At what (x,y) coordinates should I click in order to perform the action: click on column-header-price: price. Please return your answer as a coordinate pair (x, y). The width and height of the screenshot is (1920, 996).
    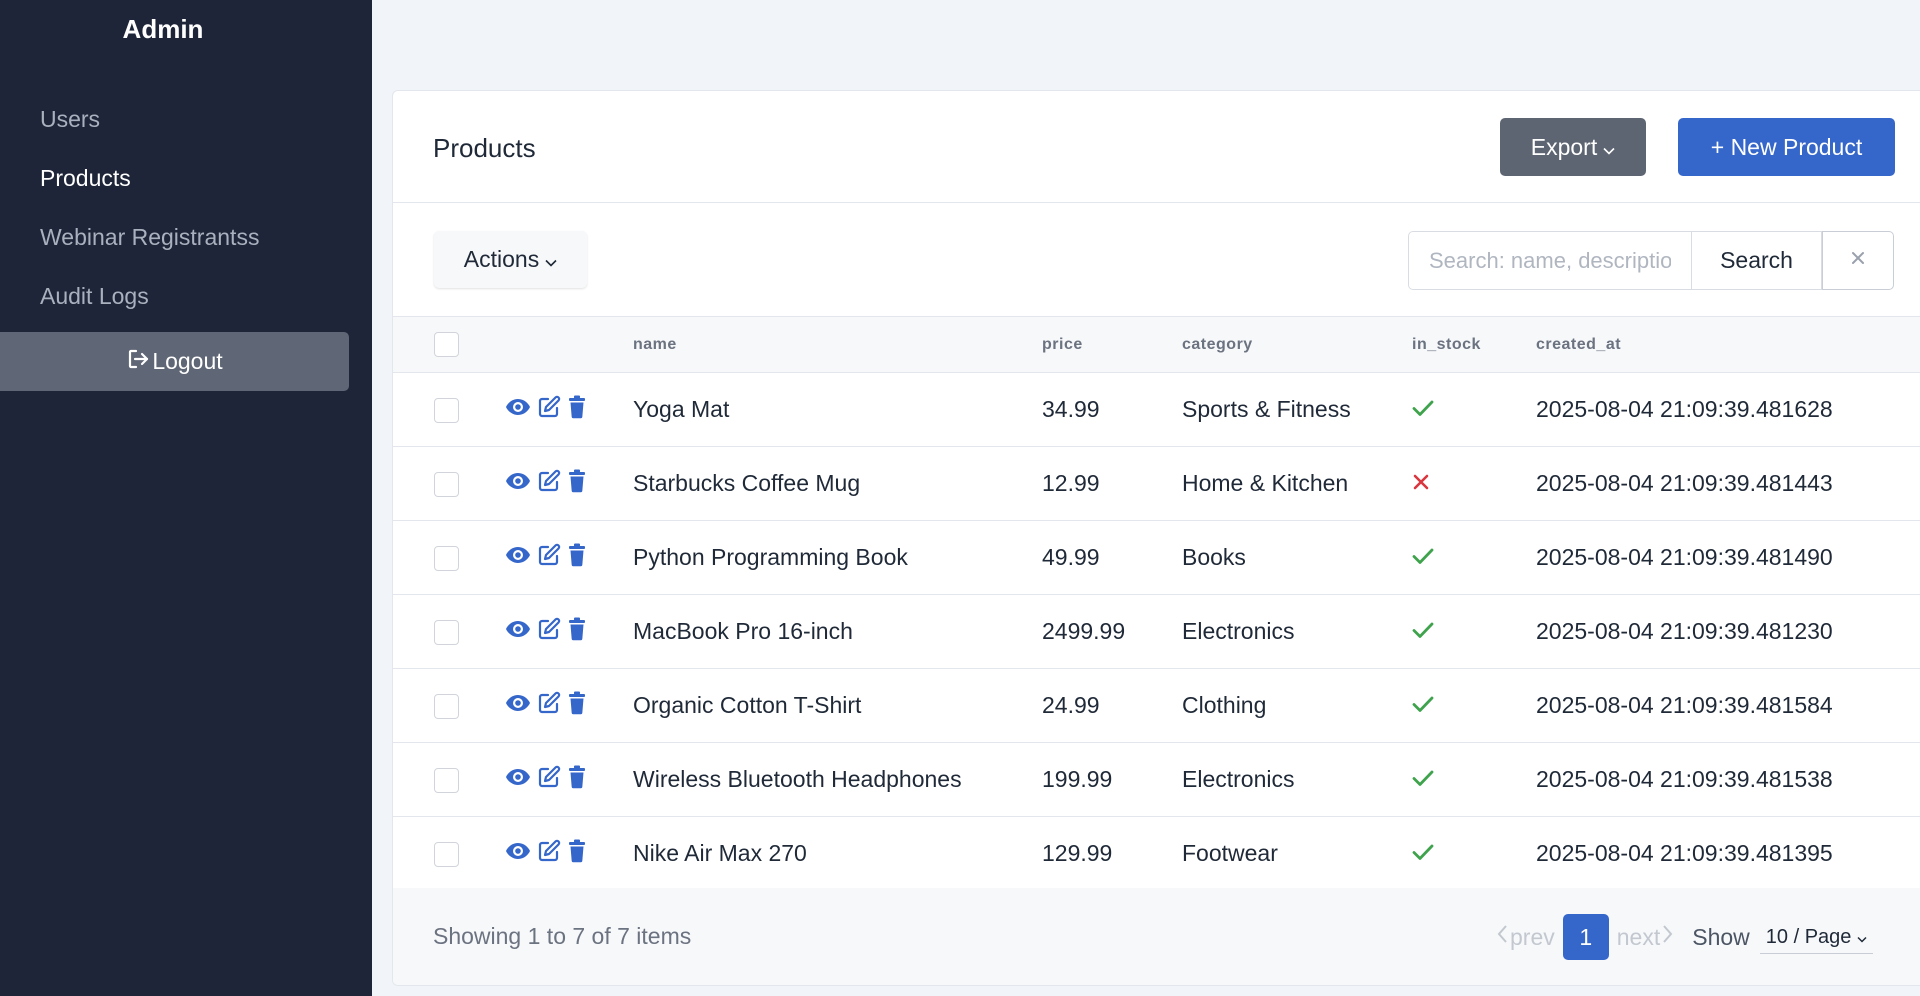
    Looking at the image, I should click on (1112, 345).